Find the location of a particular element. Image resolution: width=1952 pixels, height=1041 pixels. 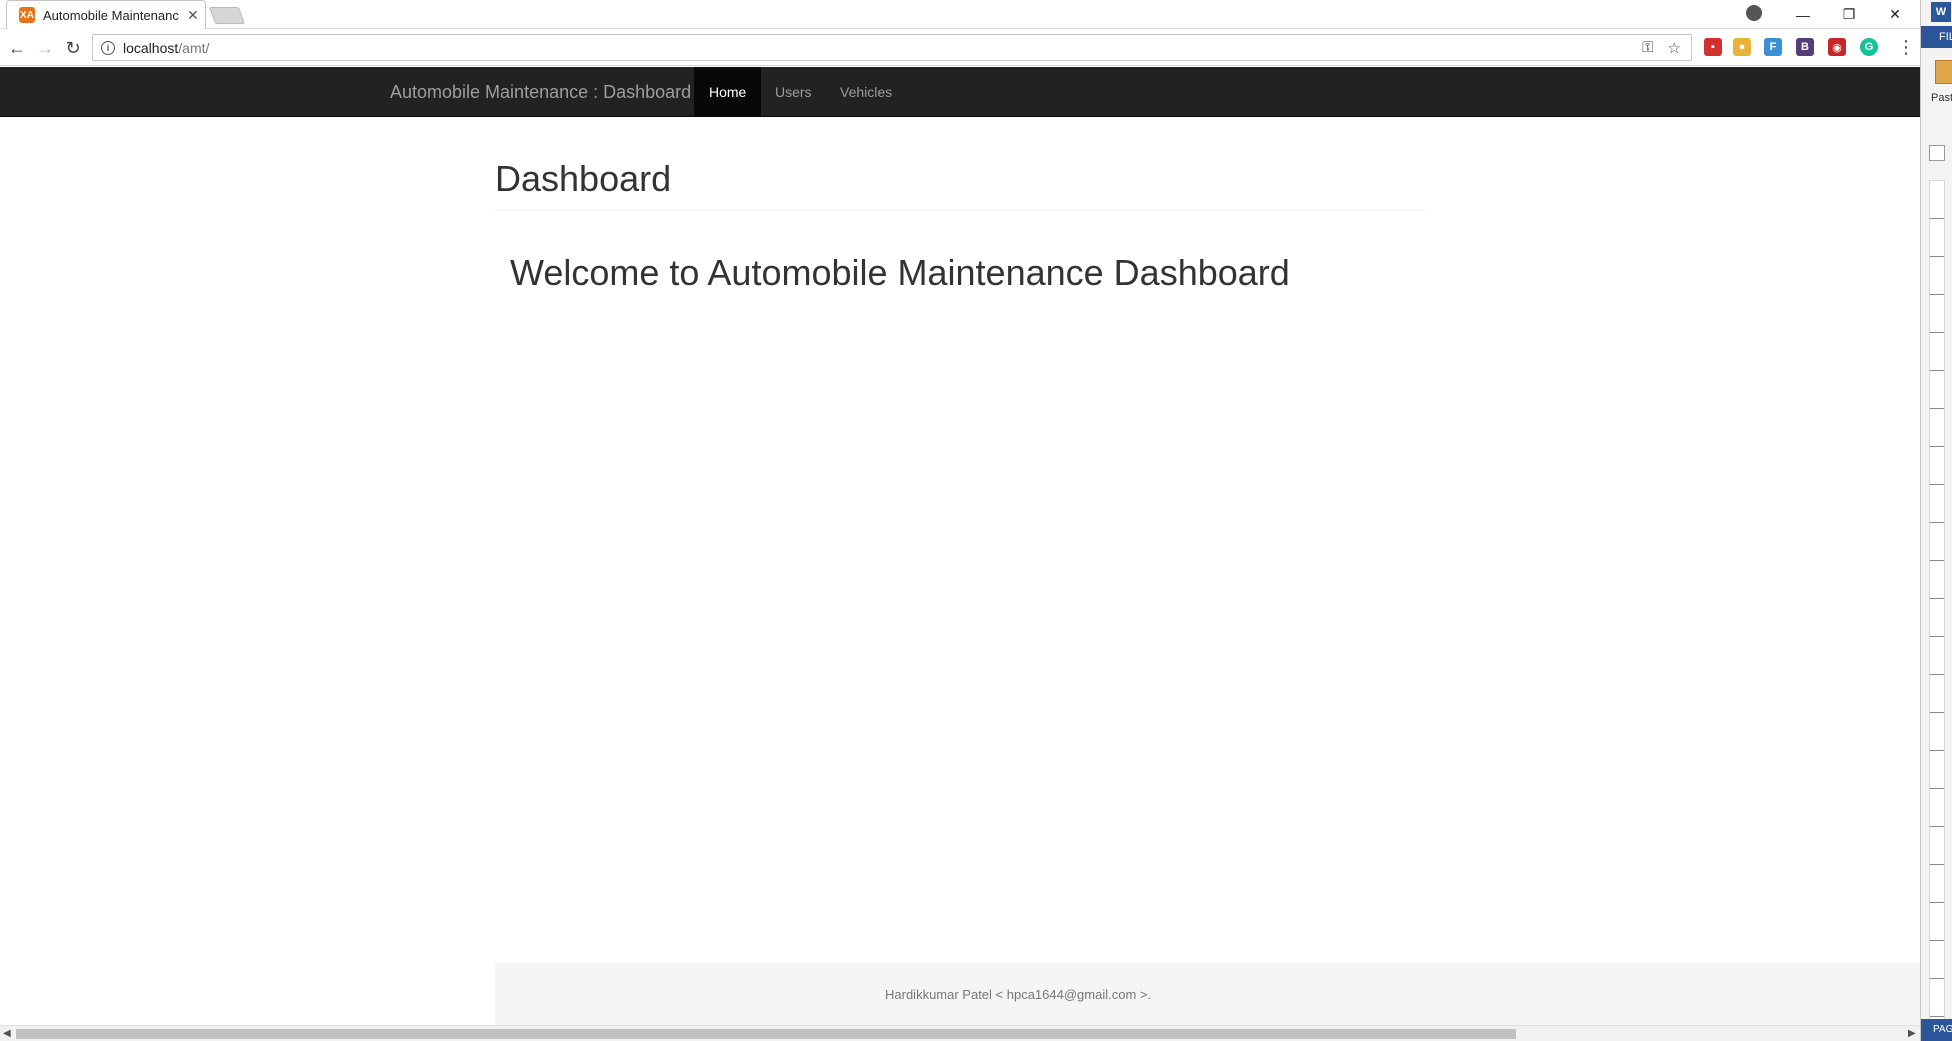

browser-toolbar: ← → ↻ i localhost/amt/ ⚿ ☆ ▪ ● F B ◉ G ⋮ is located at coordinates (960, 47).